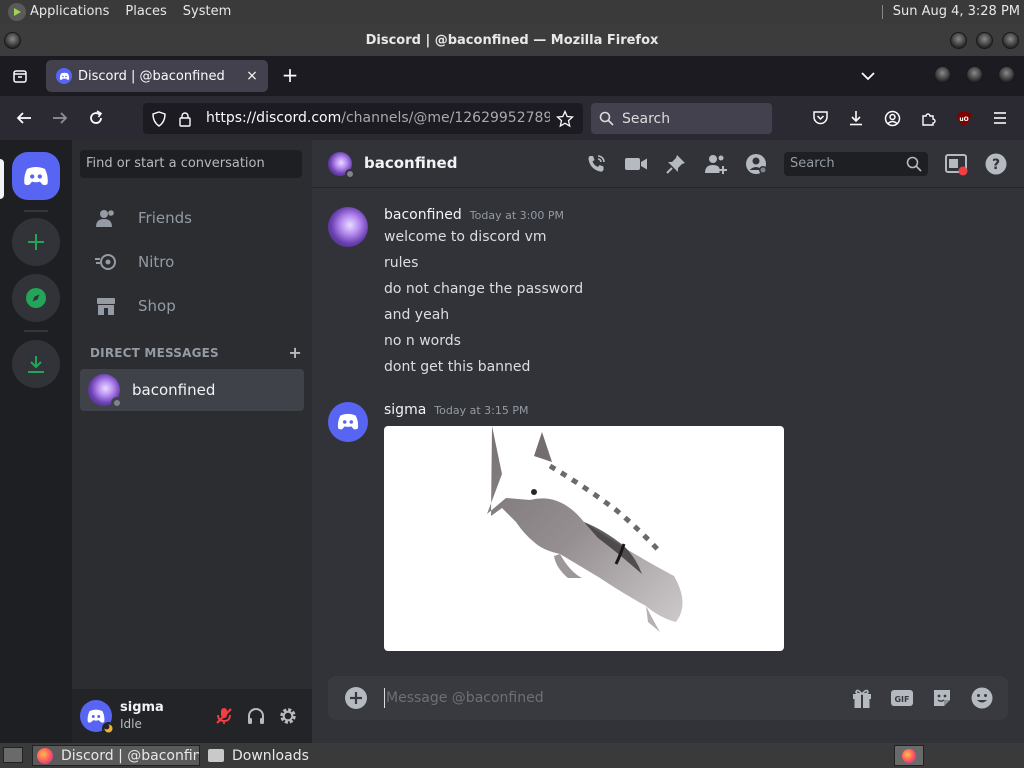 The image size is (1024, 768). I want to click on server-list-separator, so click(36, 211).